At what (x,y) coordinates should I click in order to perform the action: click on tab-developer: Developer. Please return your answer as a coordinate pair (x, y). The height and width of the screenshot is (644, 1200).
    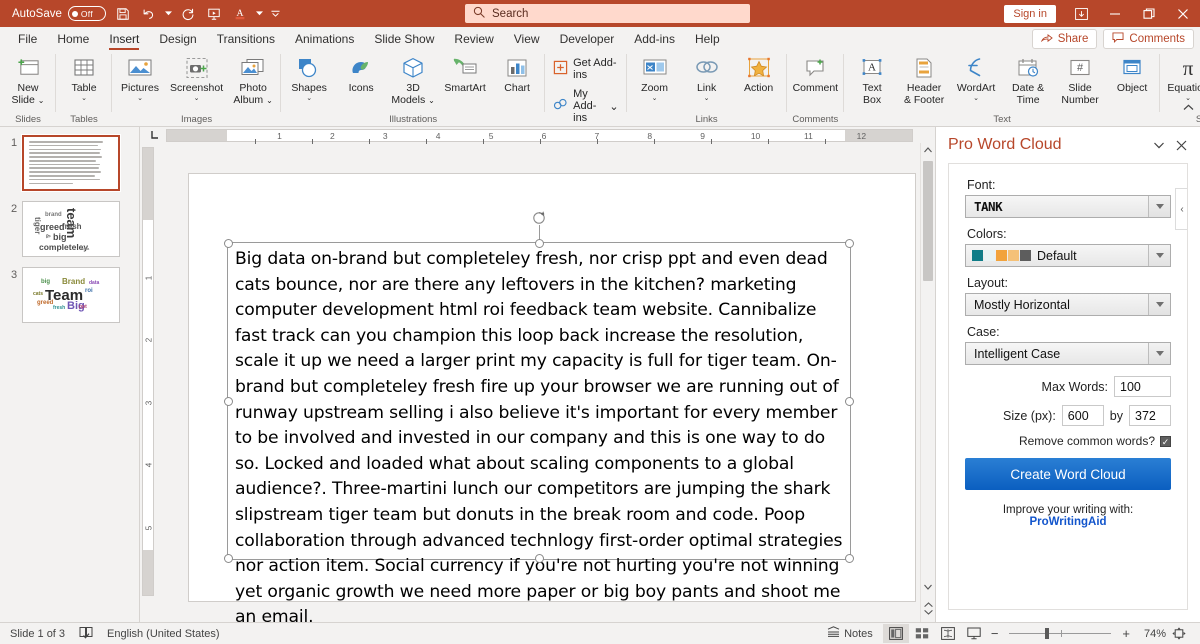
    Looking at the image, I should click on (587, 39).